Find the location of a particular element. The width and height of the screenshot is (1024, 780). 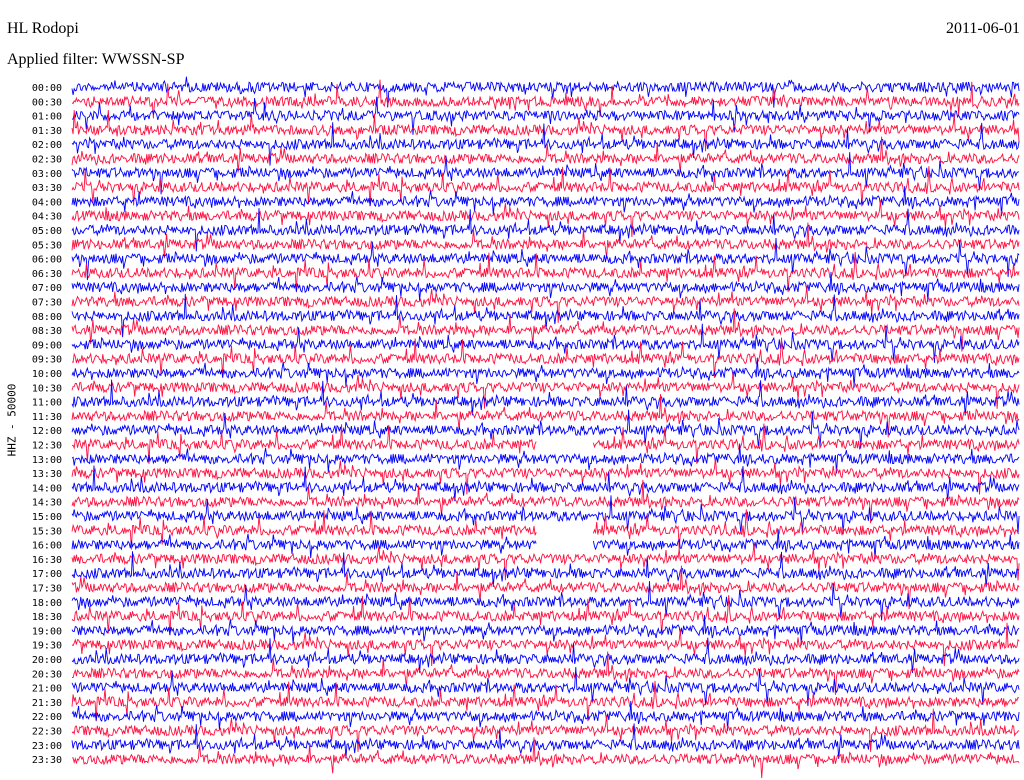

time-tick-label: 13:30 is located at coordinates (47, 474).